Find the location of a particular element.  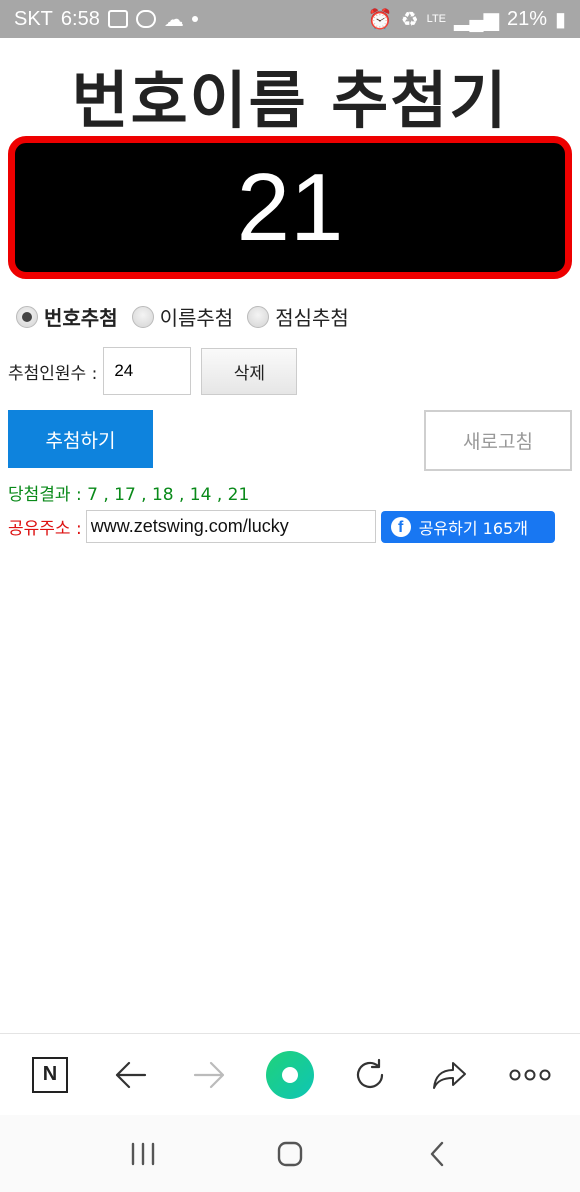

reload-button is located at coordinates (370, 1075).